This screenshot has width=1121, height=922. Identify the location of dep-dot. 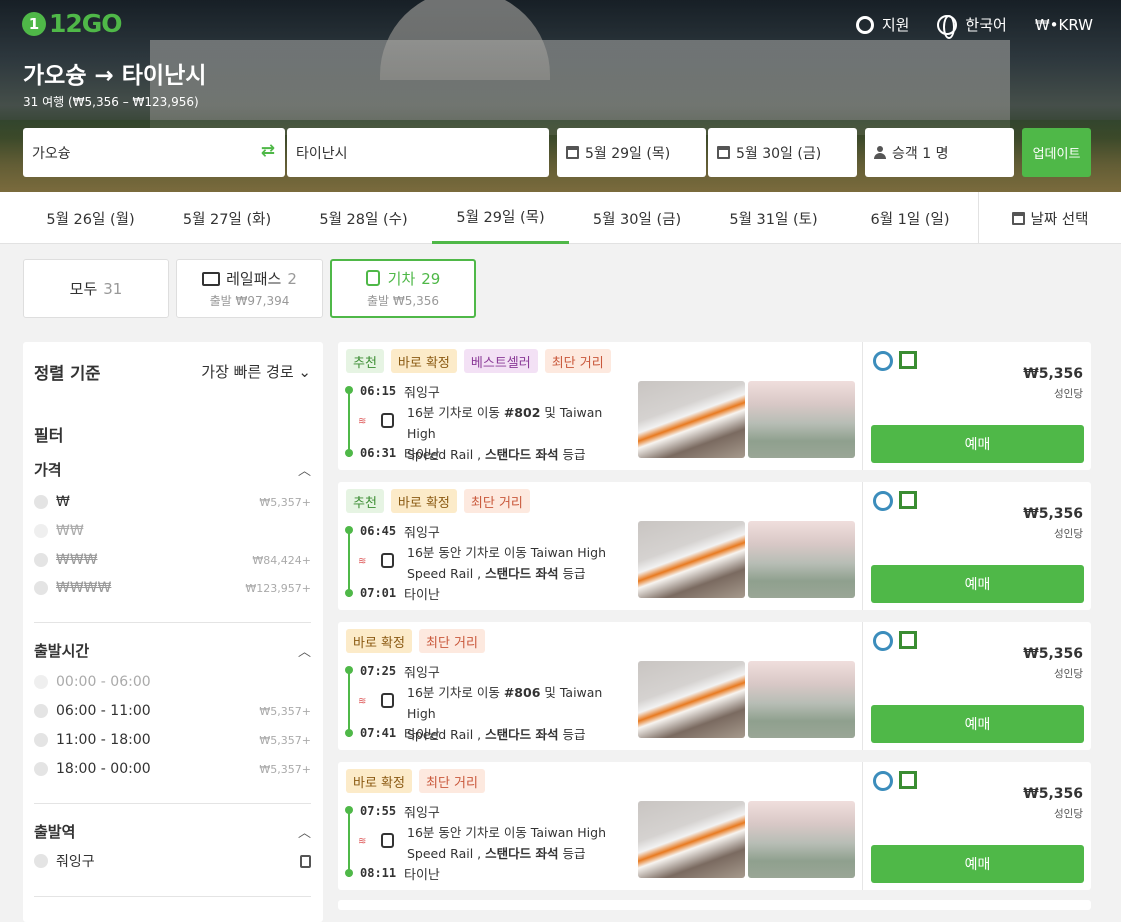
(349, 530).